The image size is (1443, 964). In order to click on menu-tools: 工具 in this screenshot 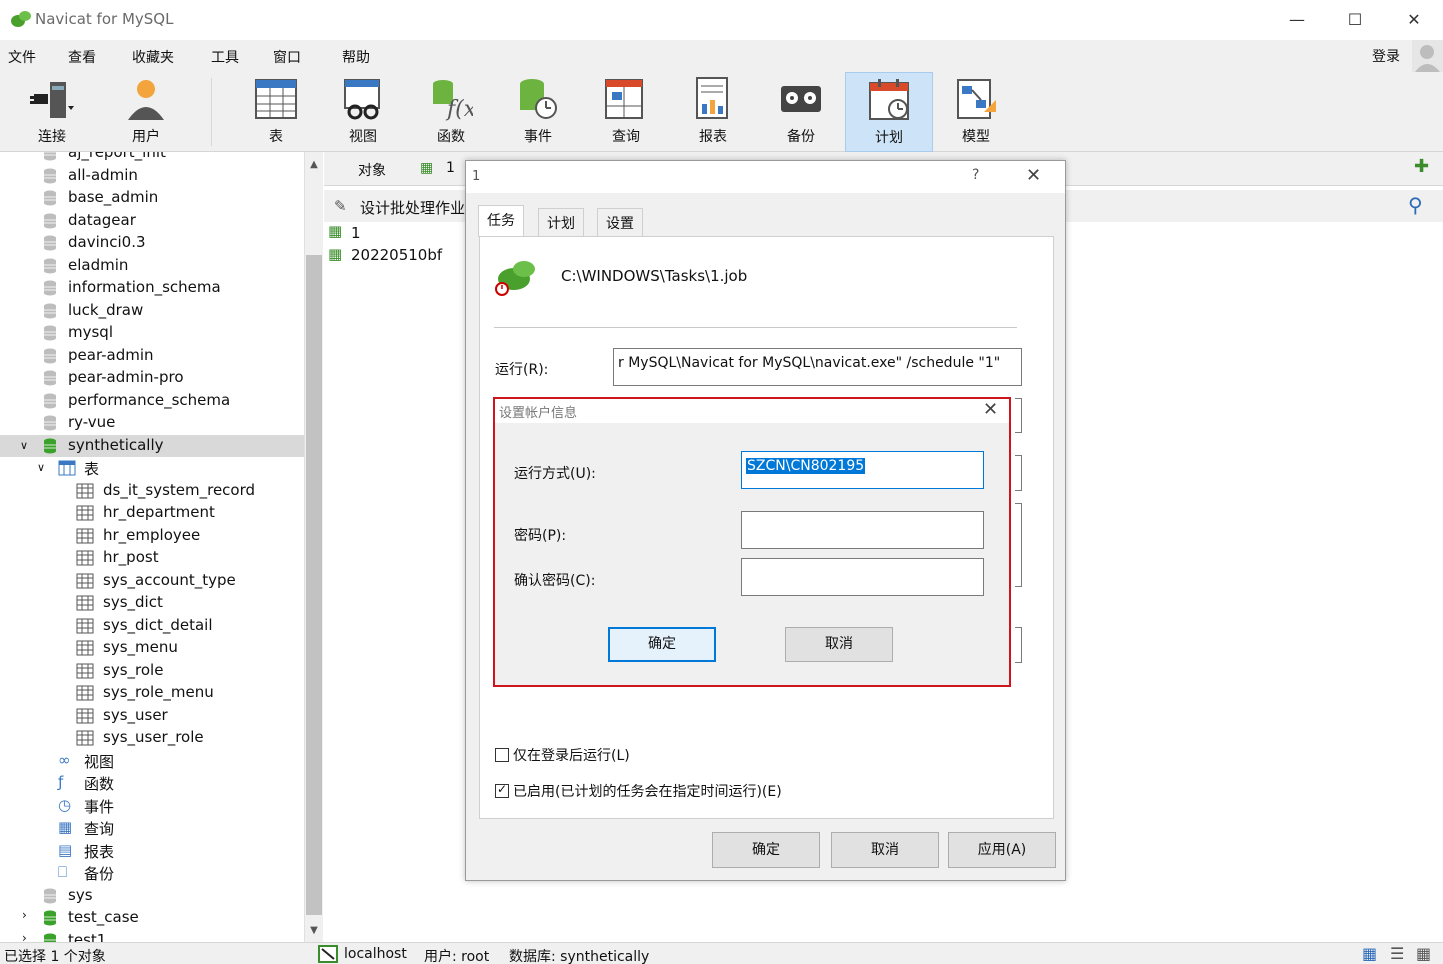, I will do `click(225, 57)`.